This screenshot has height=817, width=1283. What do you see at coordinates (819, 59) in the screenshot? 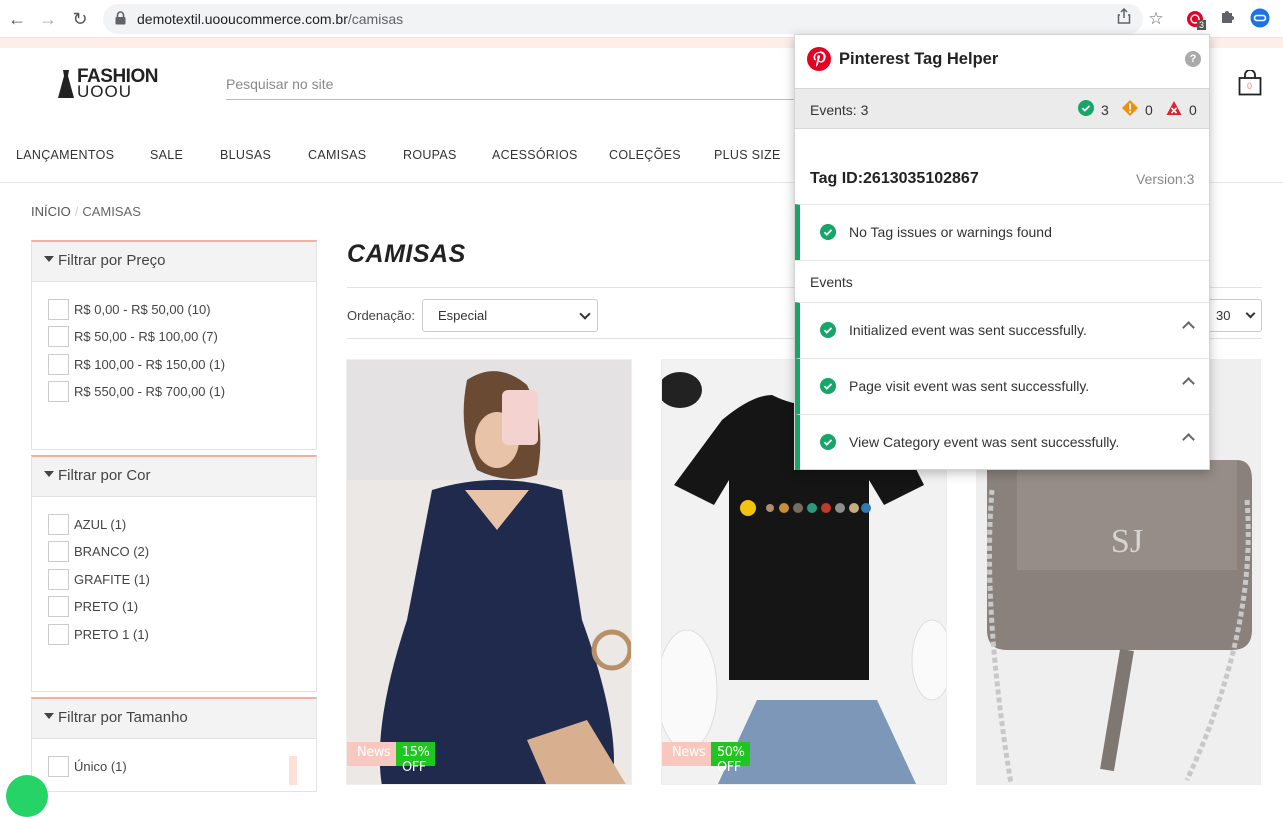
I see `pinterest-logo-icon` at bounding box center [819, 59].